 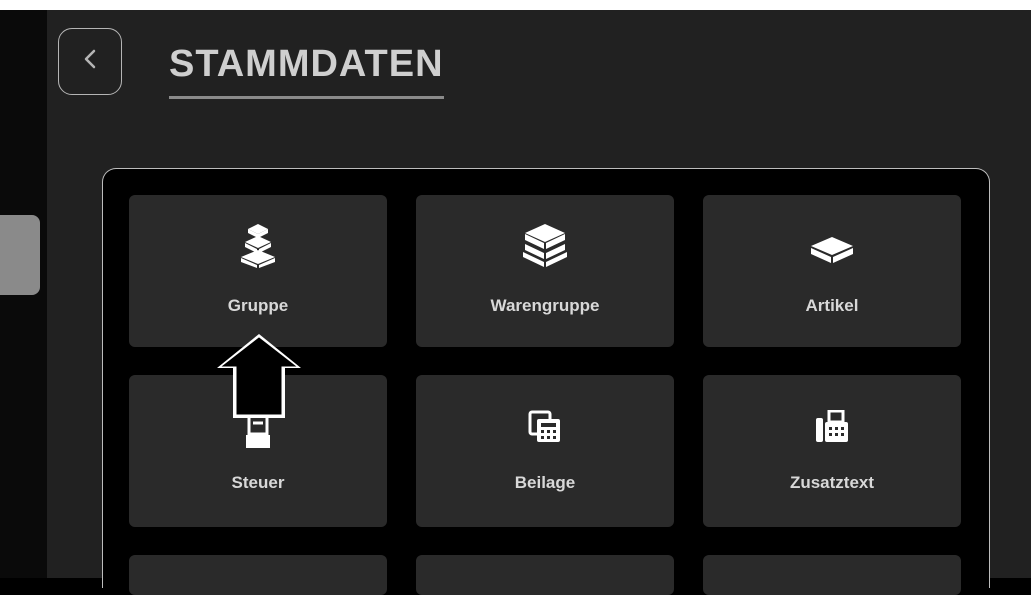 What do you see at coordinates (545, 451) in the screenshot?
I see `tile-beilage: Beilage` at bounding box center [545, 451].